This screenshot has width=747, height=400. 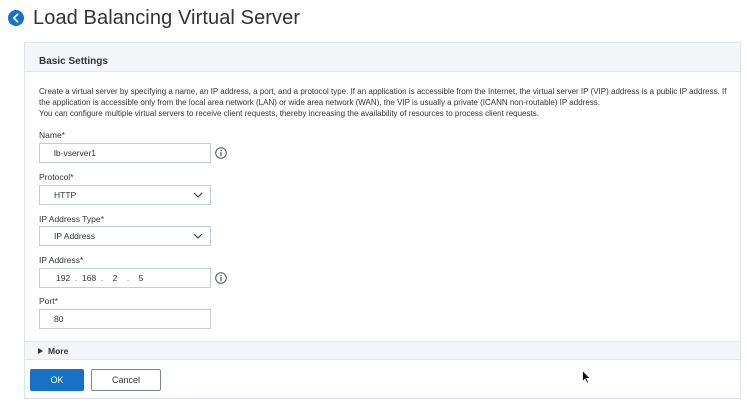 What do you see at coordinates (56, 177) in the screenshot?
I see `protocol-label: Protocol*` at bounding box center [56, 177].